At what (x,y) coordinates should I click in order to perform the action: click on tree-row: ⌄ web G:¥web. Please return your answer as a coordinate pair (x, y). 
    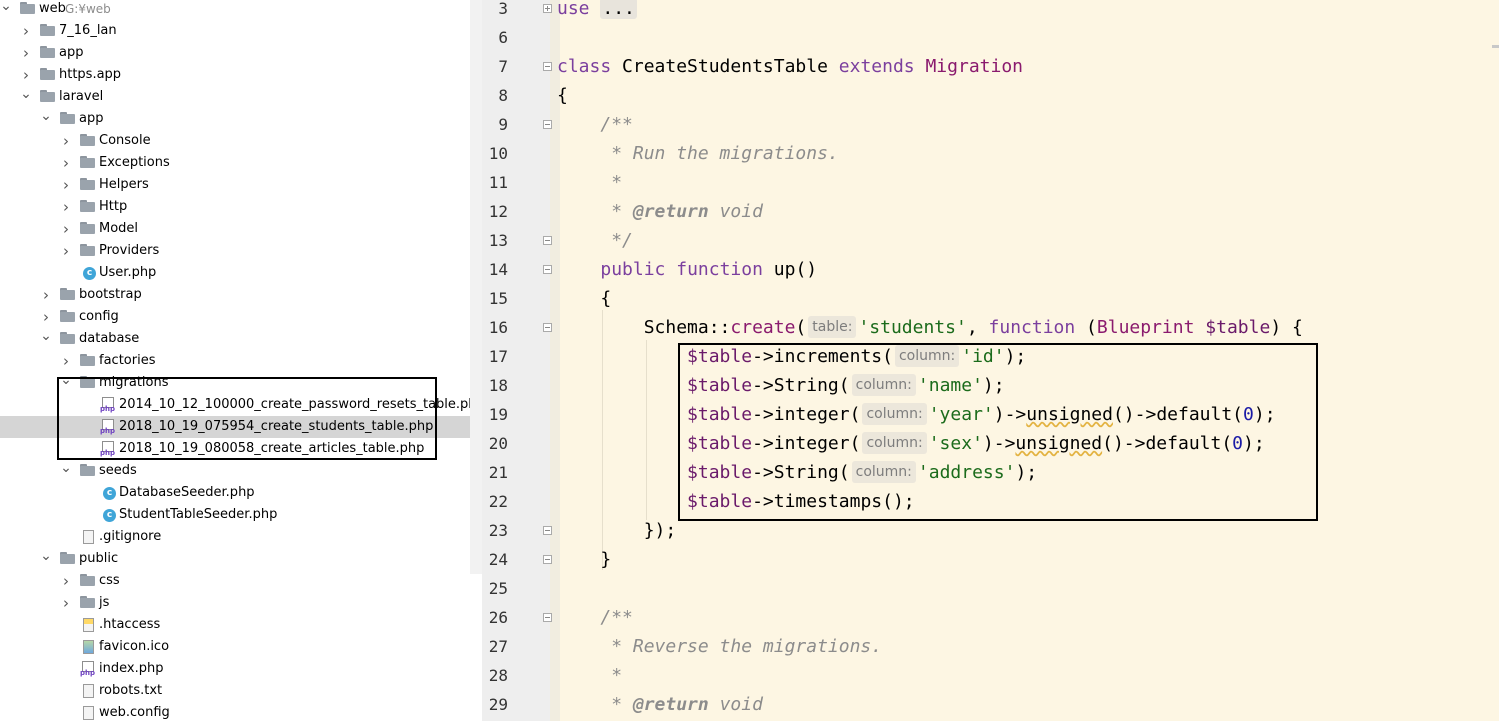
    Looking at the image, I should click on (235, 10).